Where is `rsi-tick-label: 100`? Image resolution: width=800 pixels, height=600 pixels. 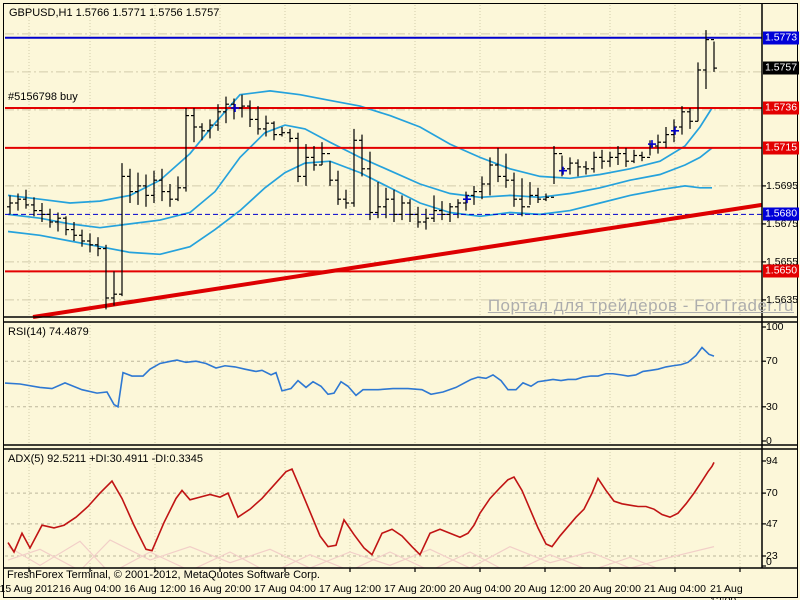 rsi-tick-label: 100 is located at coordinates (775, 327).